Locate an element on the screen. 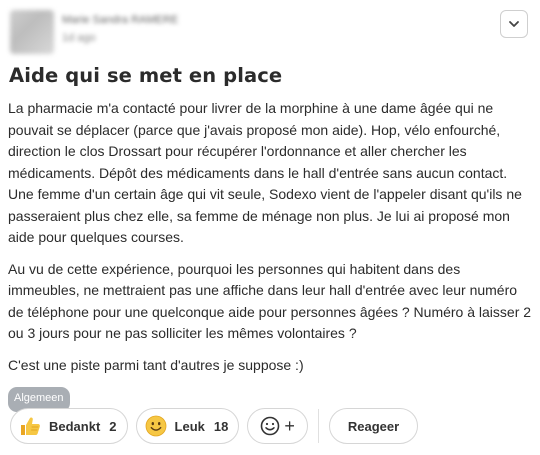  avatar is located at coordinates (32, 32).